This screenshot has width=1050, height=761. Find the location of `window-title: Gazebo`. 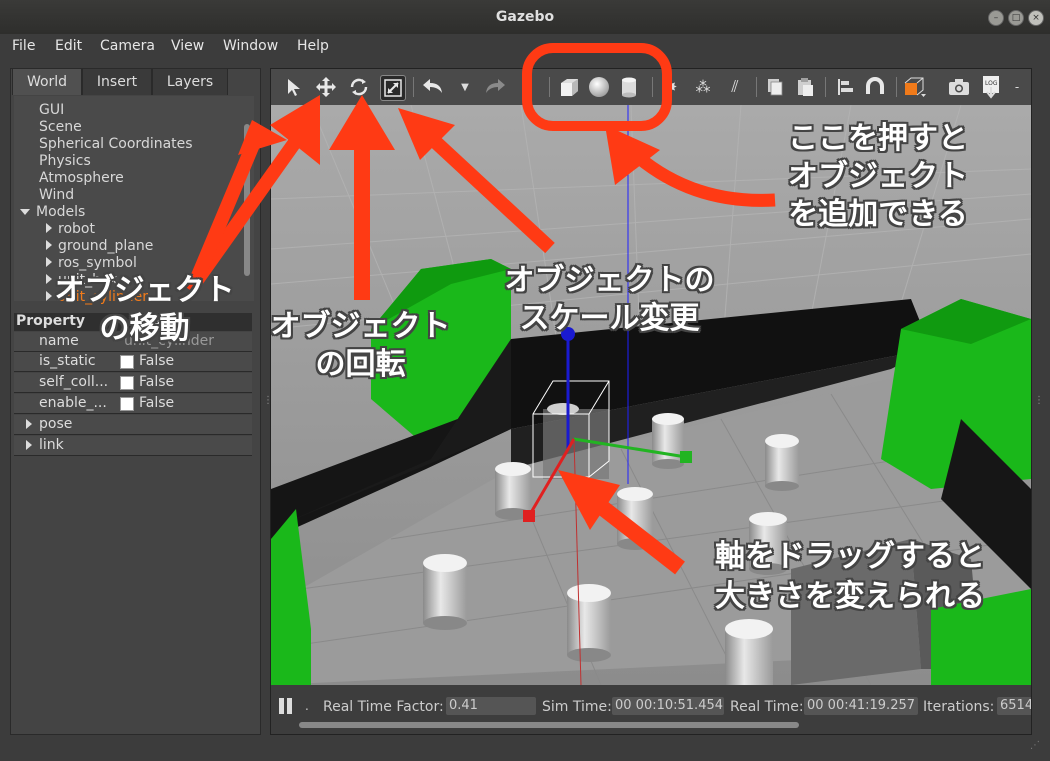

window-title: Gazebo is located at coordinates (525, 17).